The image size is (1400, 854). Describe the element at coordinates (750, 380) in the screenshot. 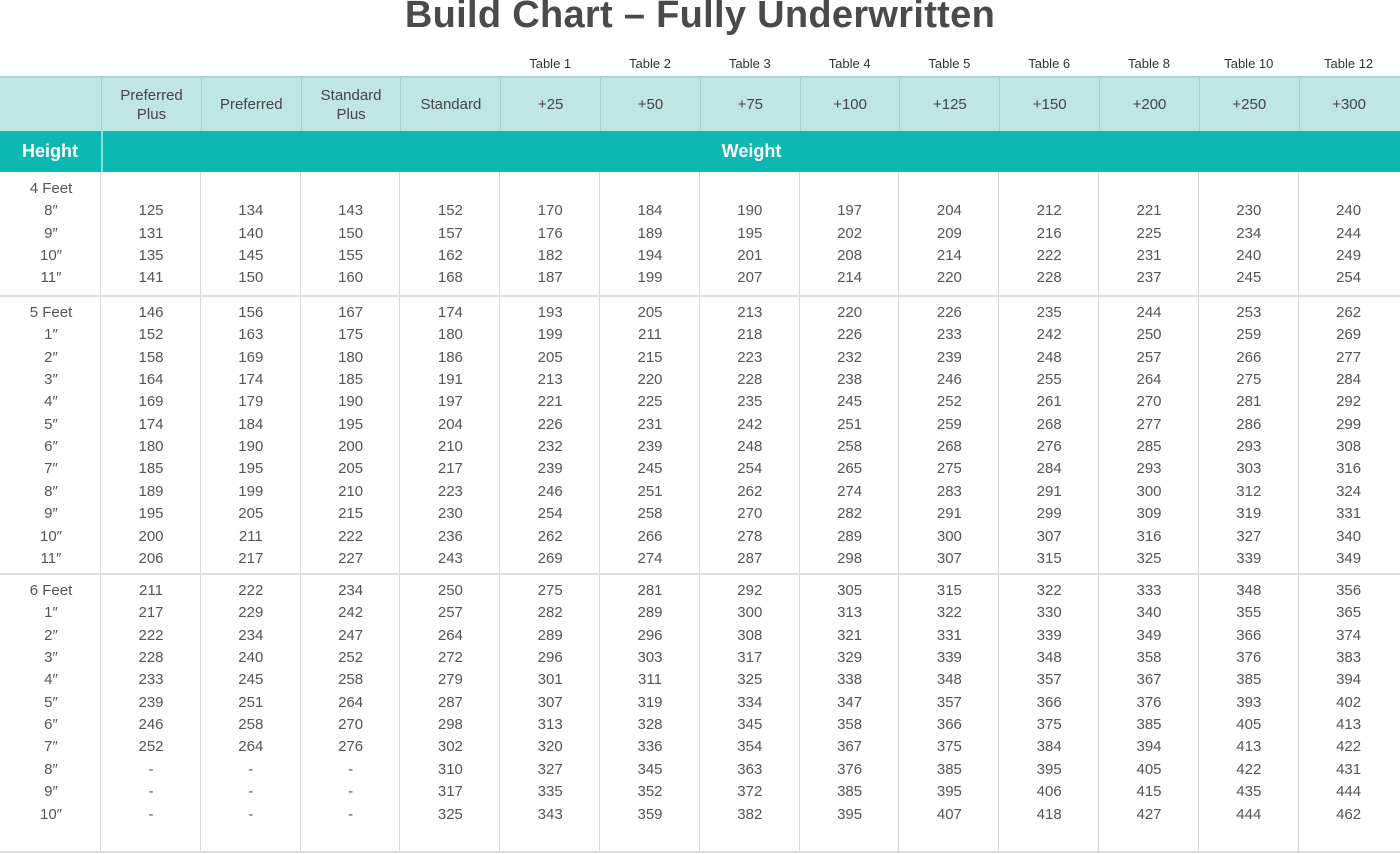

I see `weight-cell: 228` at that location.